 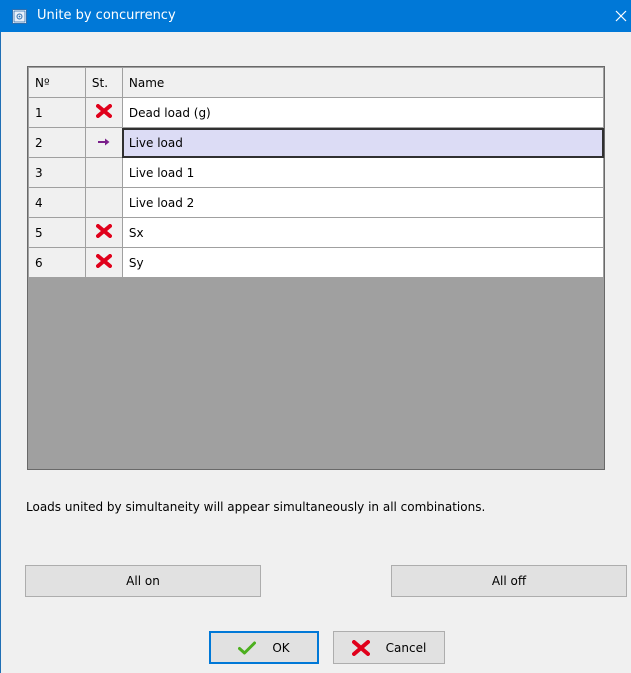 I want to click on row-name: Dead load (g), so click(x=363, y=112).